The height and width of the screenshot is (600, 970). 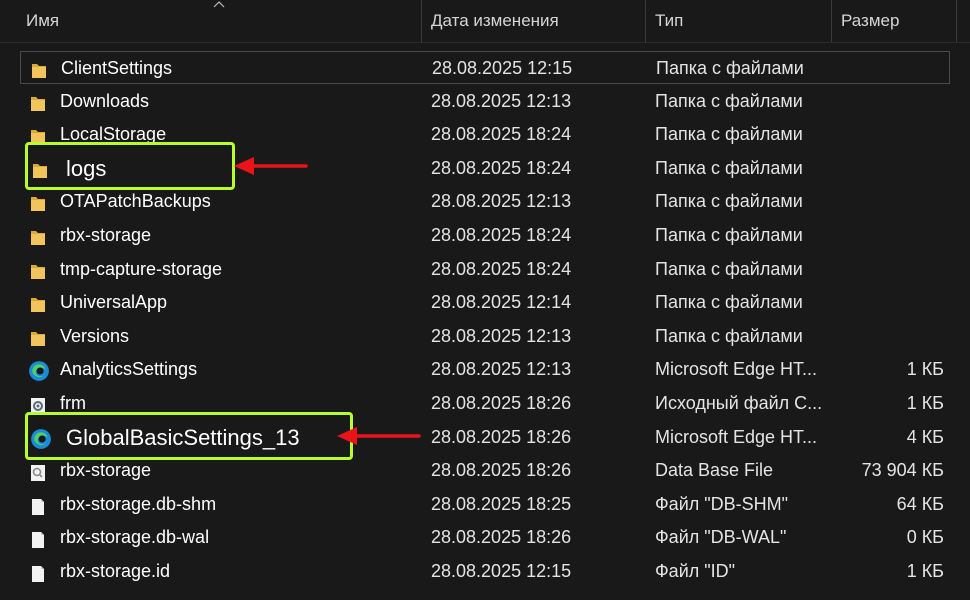 What do you see at coordinates (220, 21) in the screenshot?
I see `column-header-name: Имя` at bounding box center [220, 21].